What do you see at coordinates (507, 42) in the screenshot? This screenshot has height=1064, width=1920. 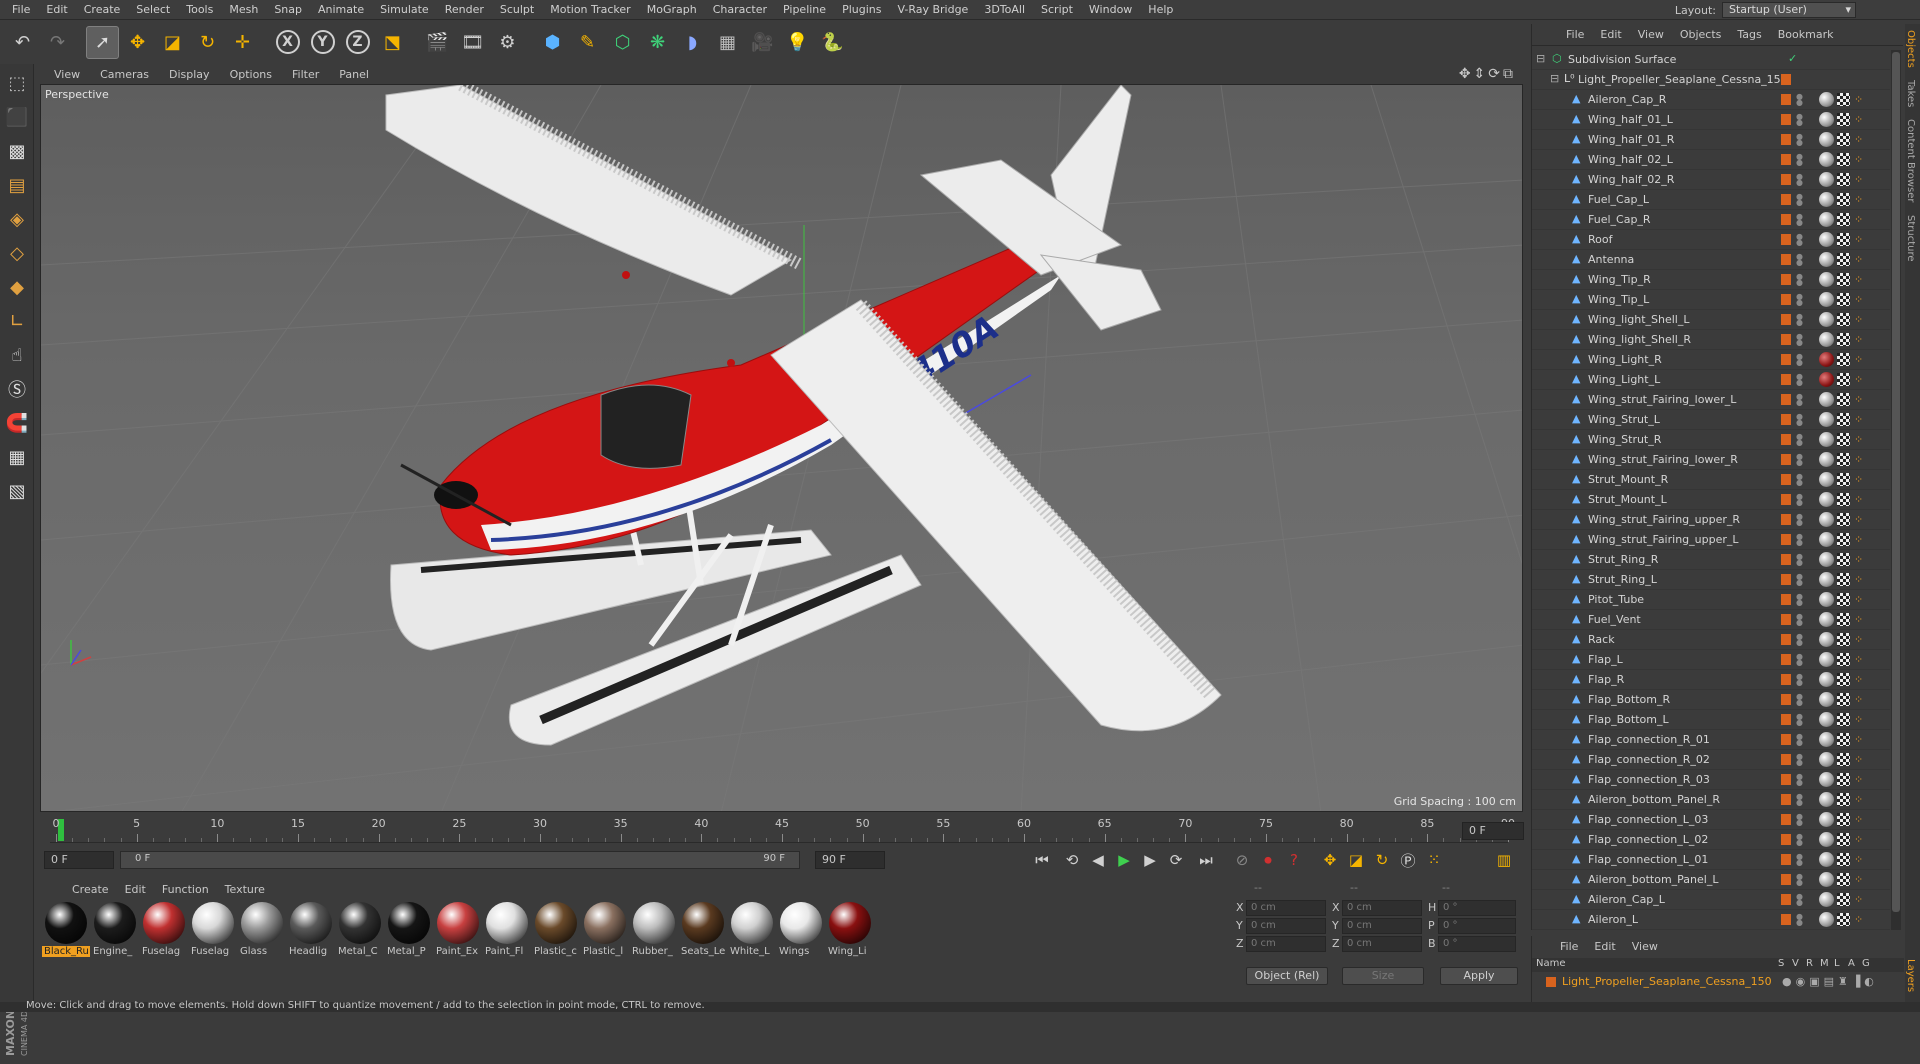 I see `edit-render-settings-icon: ⚙` at bounding box center [507, 42].